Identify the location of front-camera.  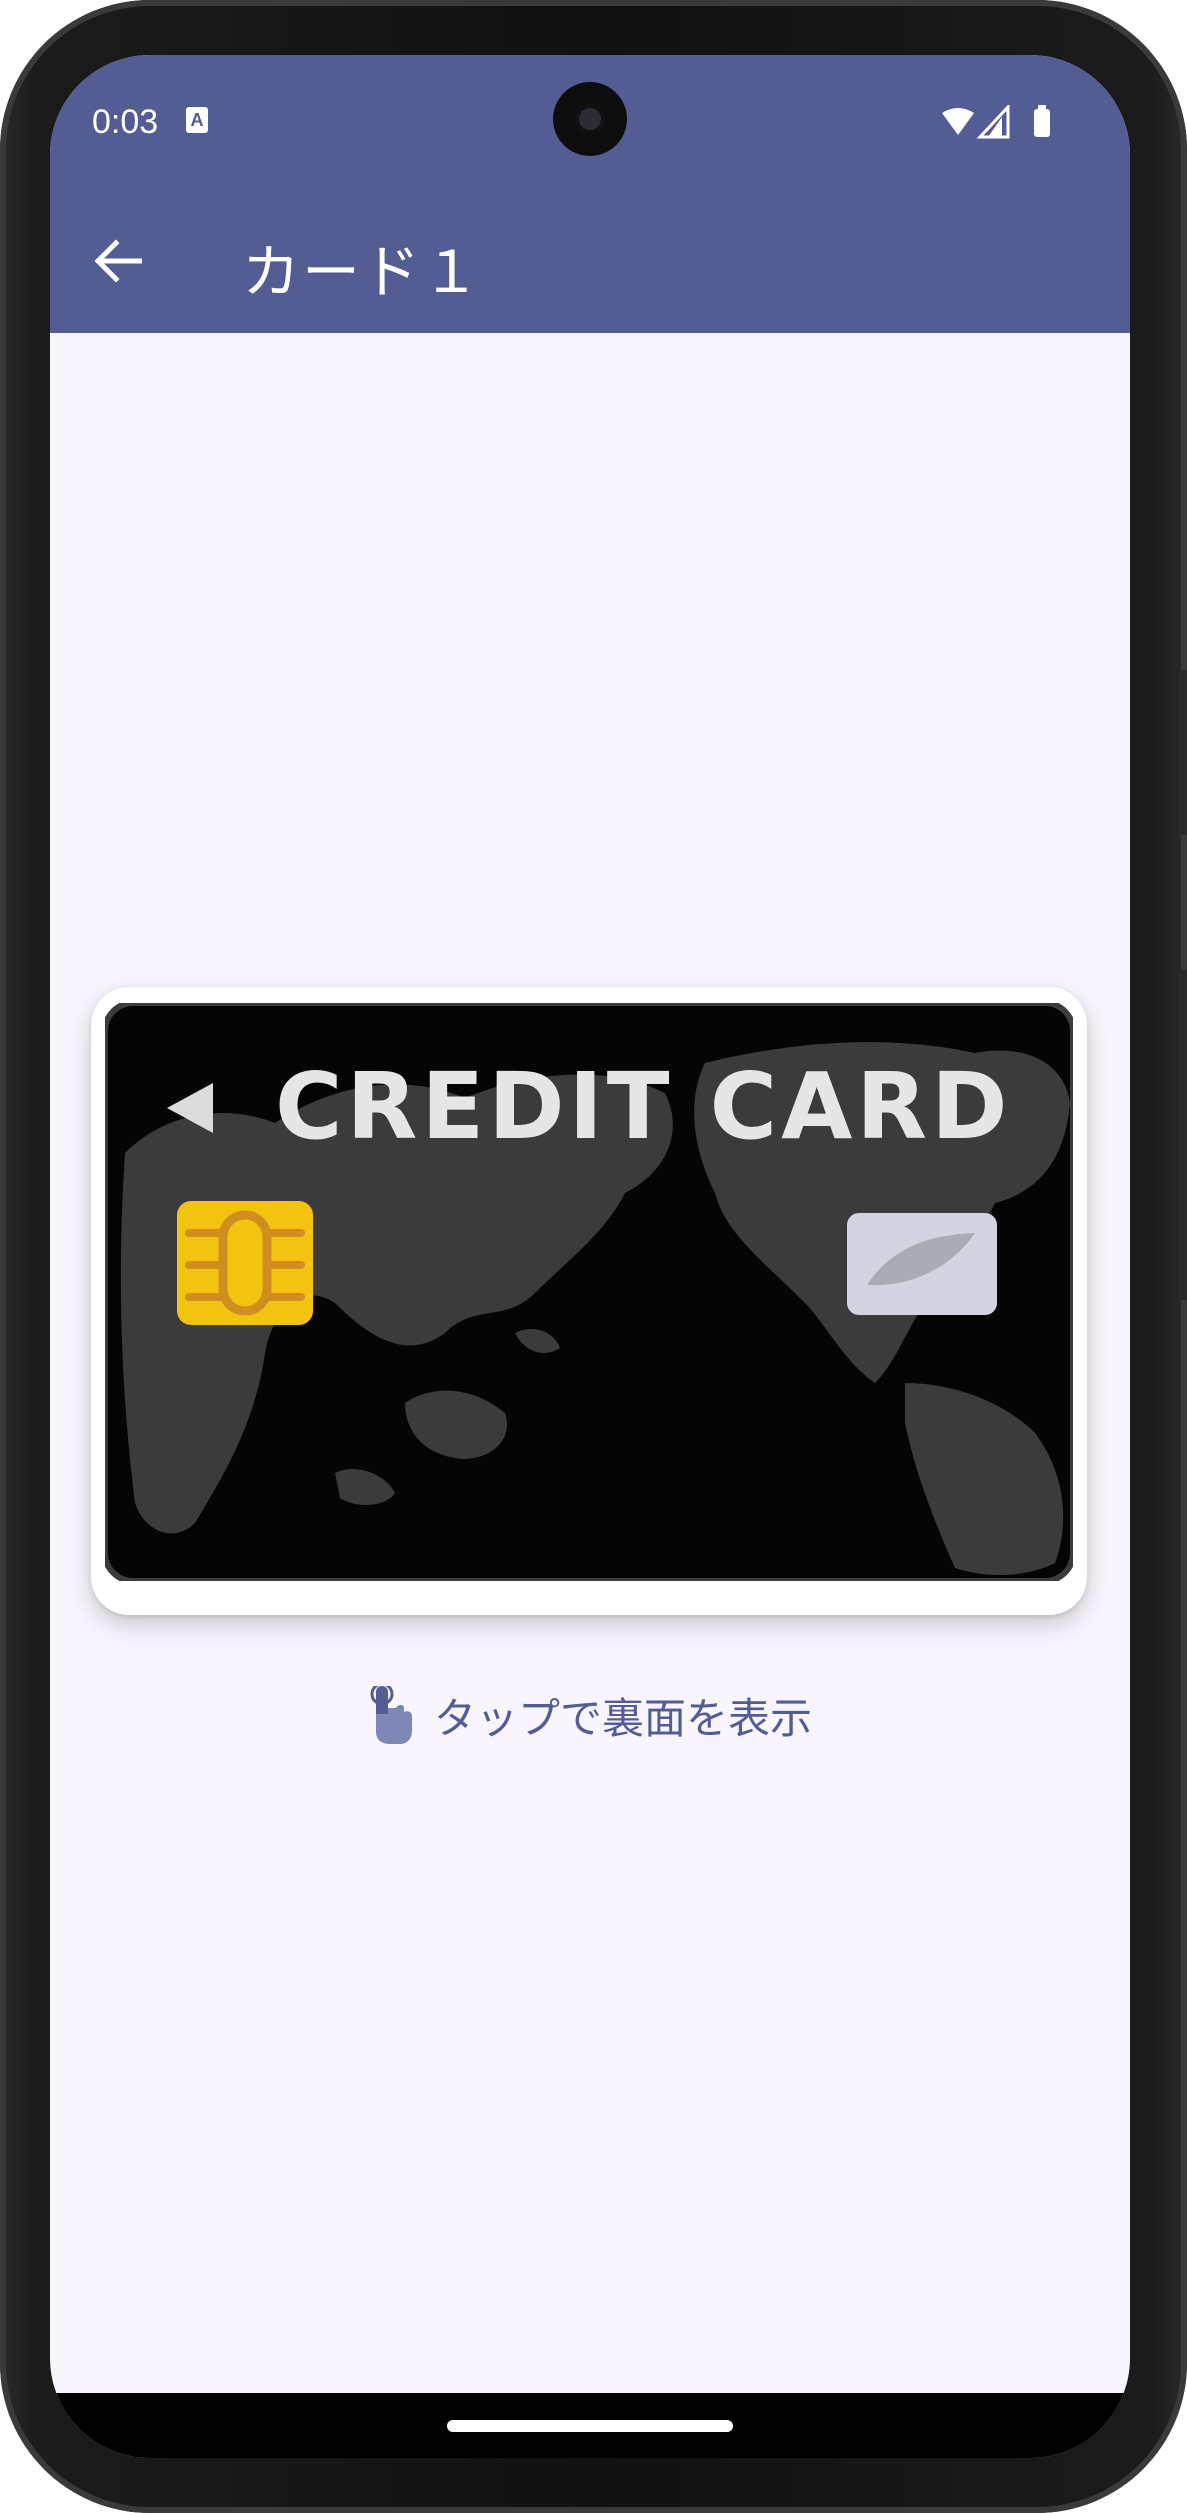
(590, 119).